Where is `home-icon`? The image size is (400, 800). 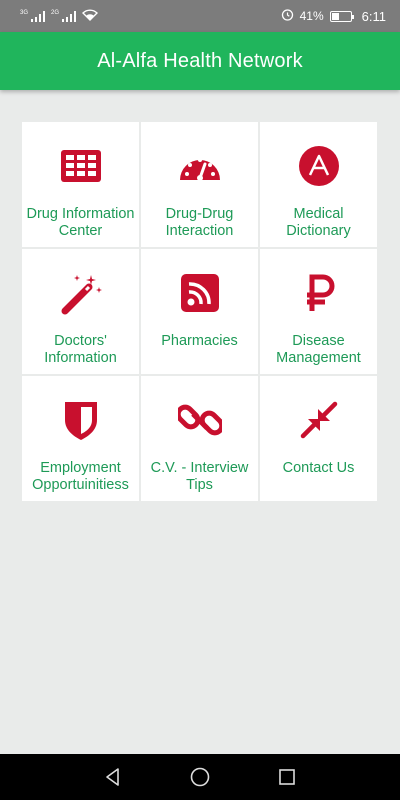
home-icon is located at coordinates (200, 777).